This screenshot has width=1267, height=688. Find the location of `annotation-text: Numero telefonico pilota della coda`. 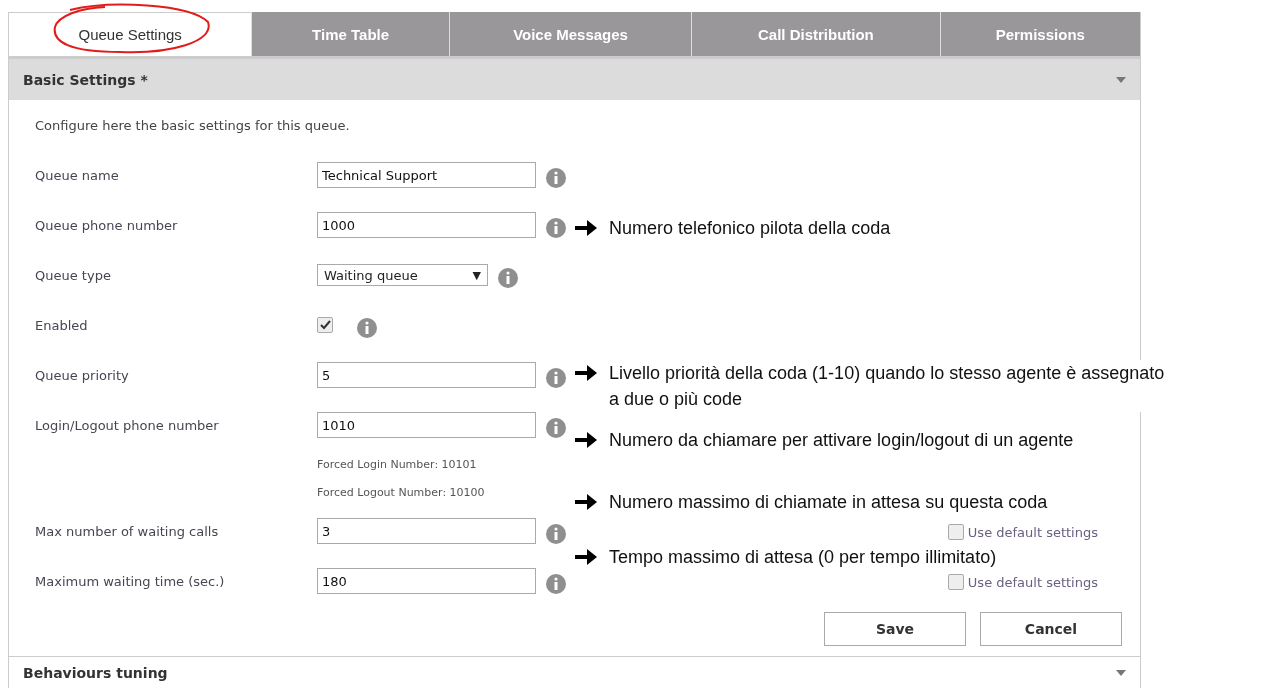

annotation-text: Numero telefonico pilota della coda is located at coordinates (750, 228).